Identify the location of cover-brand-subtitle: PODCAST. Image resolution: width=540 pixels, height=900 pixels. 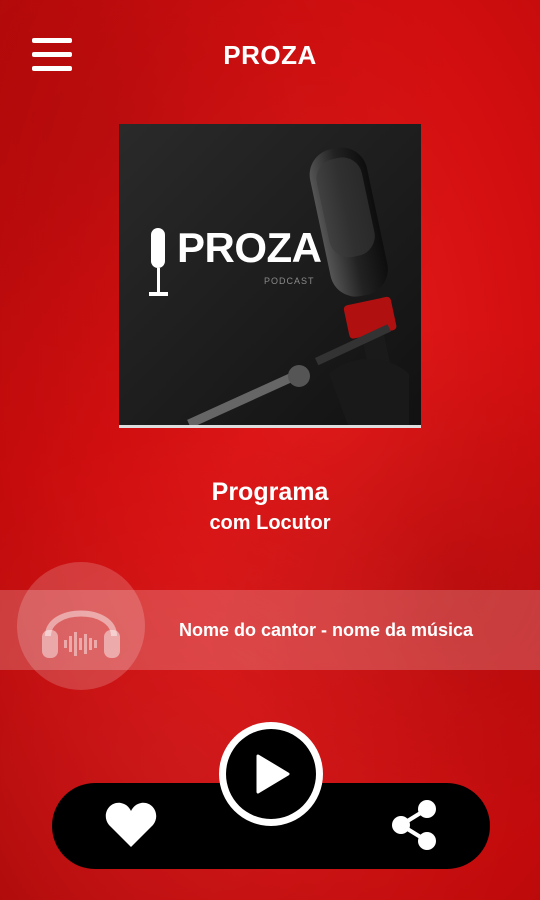
(289, 281).